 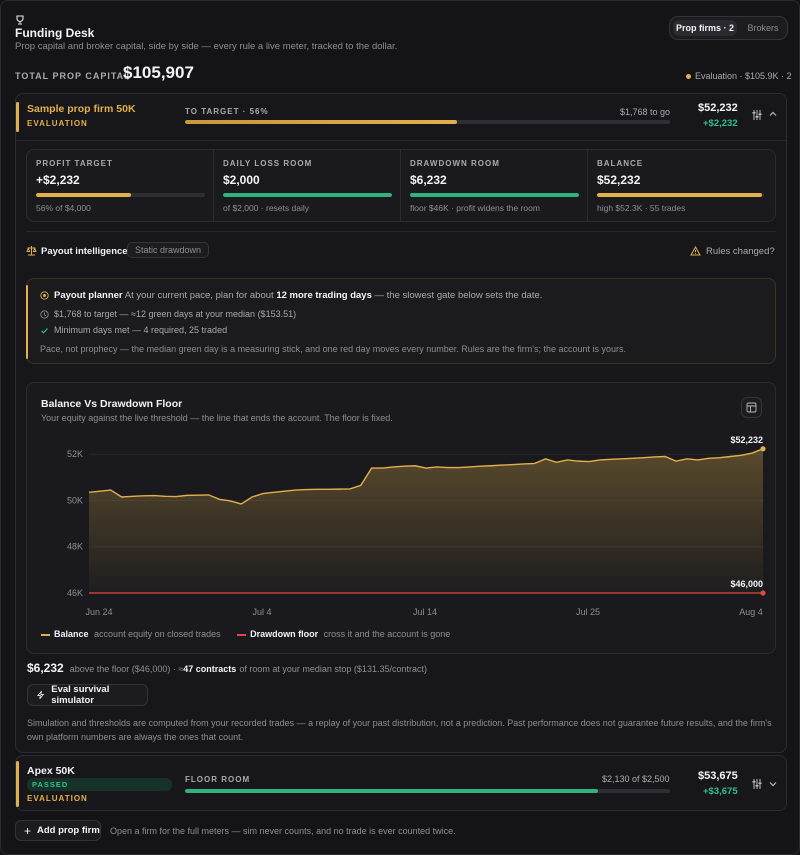 I want to click on legend-balance-note: account equity on closed trades, so click(x=157, y=634).